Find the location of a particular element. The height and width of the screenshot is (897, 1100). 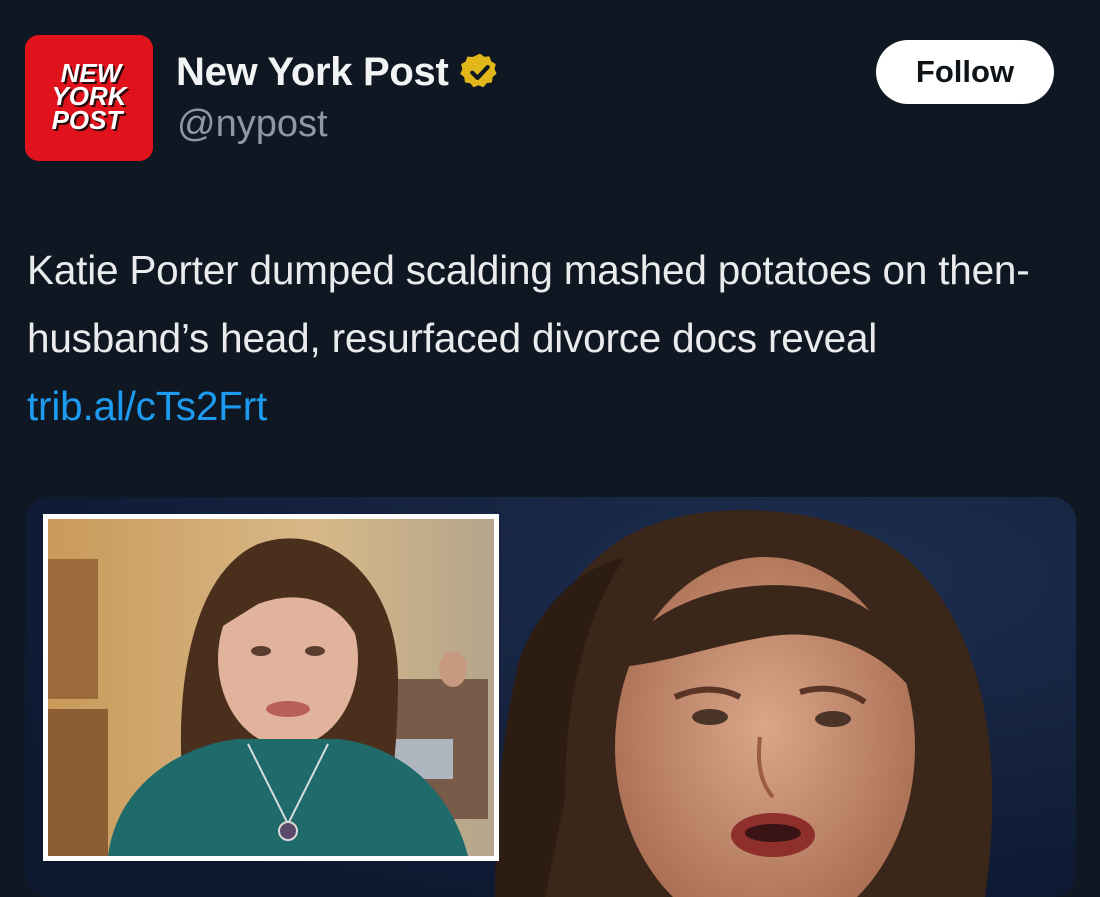

account-name-row: New York Post is located at coordinates (338, 72).